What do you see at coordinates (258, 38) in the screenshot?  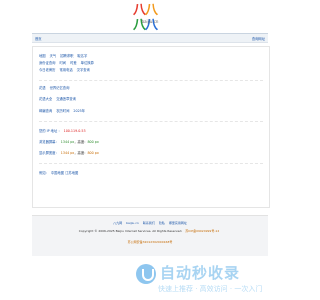 I see `set-homepage-link: 查询网址` at bounding box center [258, 38].